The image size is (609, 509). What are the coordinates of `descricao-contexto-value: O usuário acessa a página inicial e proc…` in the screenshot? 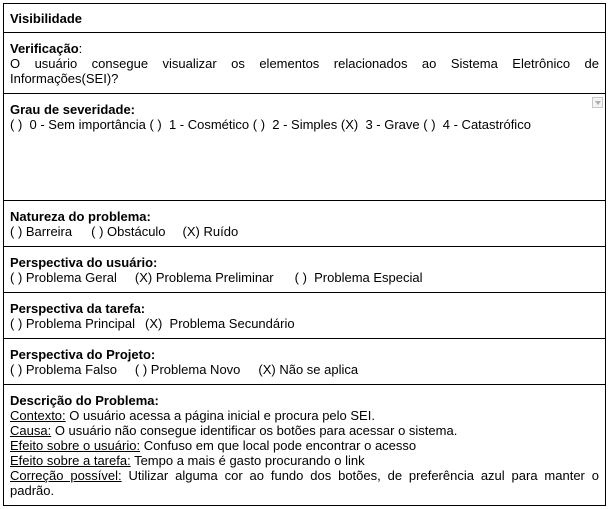 It's located at (220, 415).